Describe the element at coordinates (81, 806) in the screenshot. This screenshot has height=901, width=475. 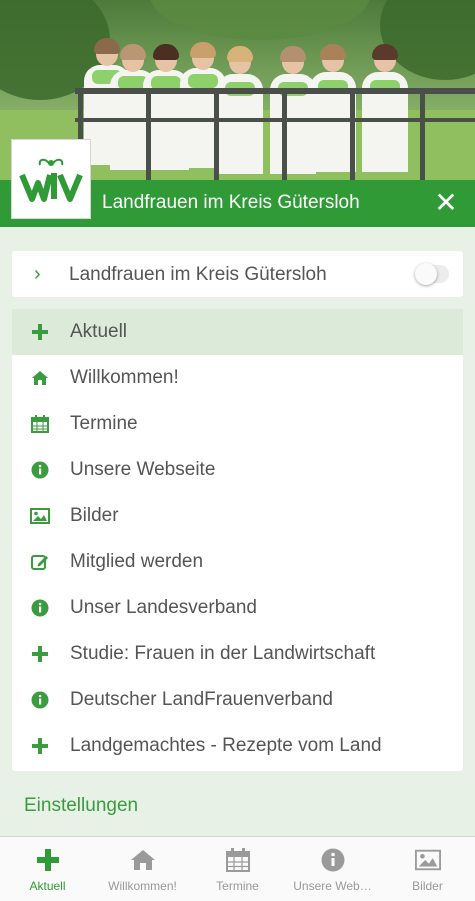
I see `settings-link: Einstellungen` at that location.